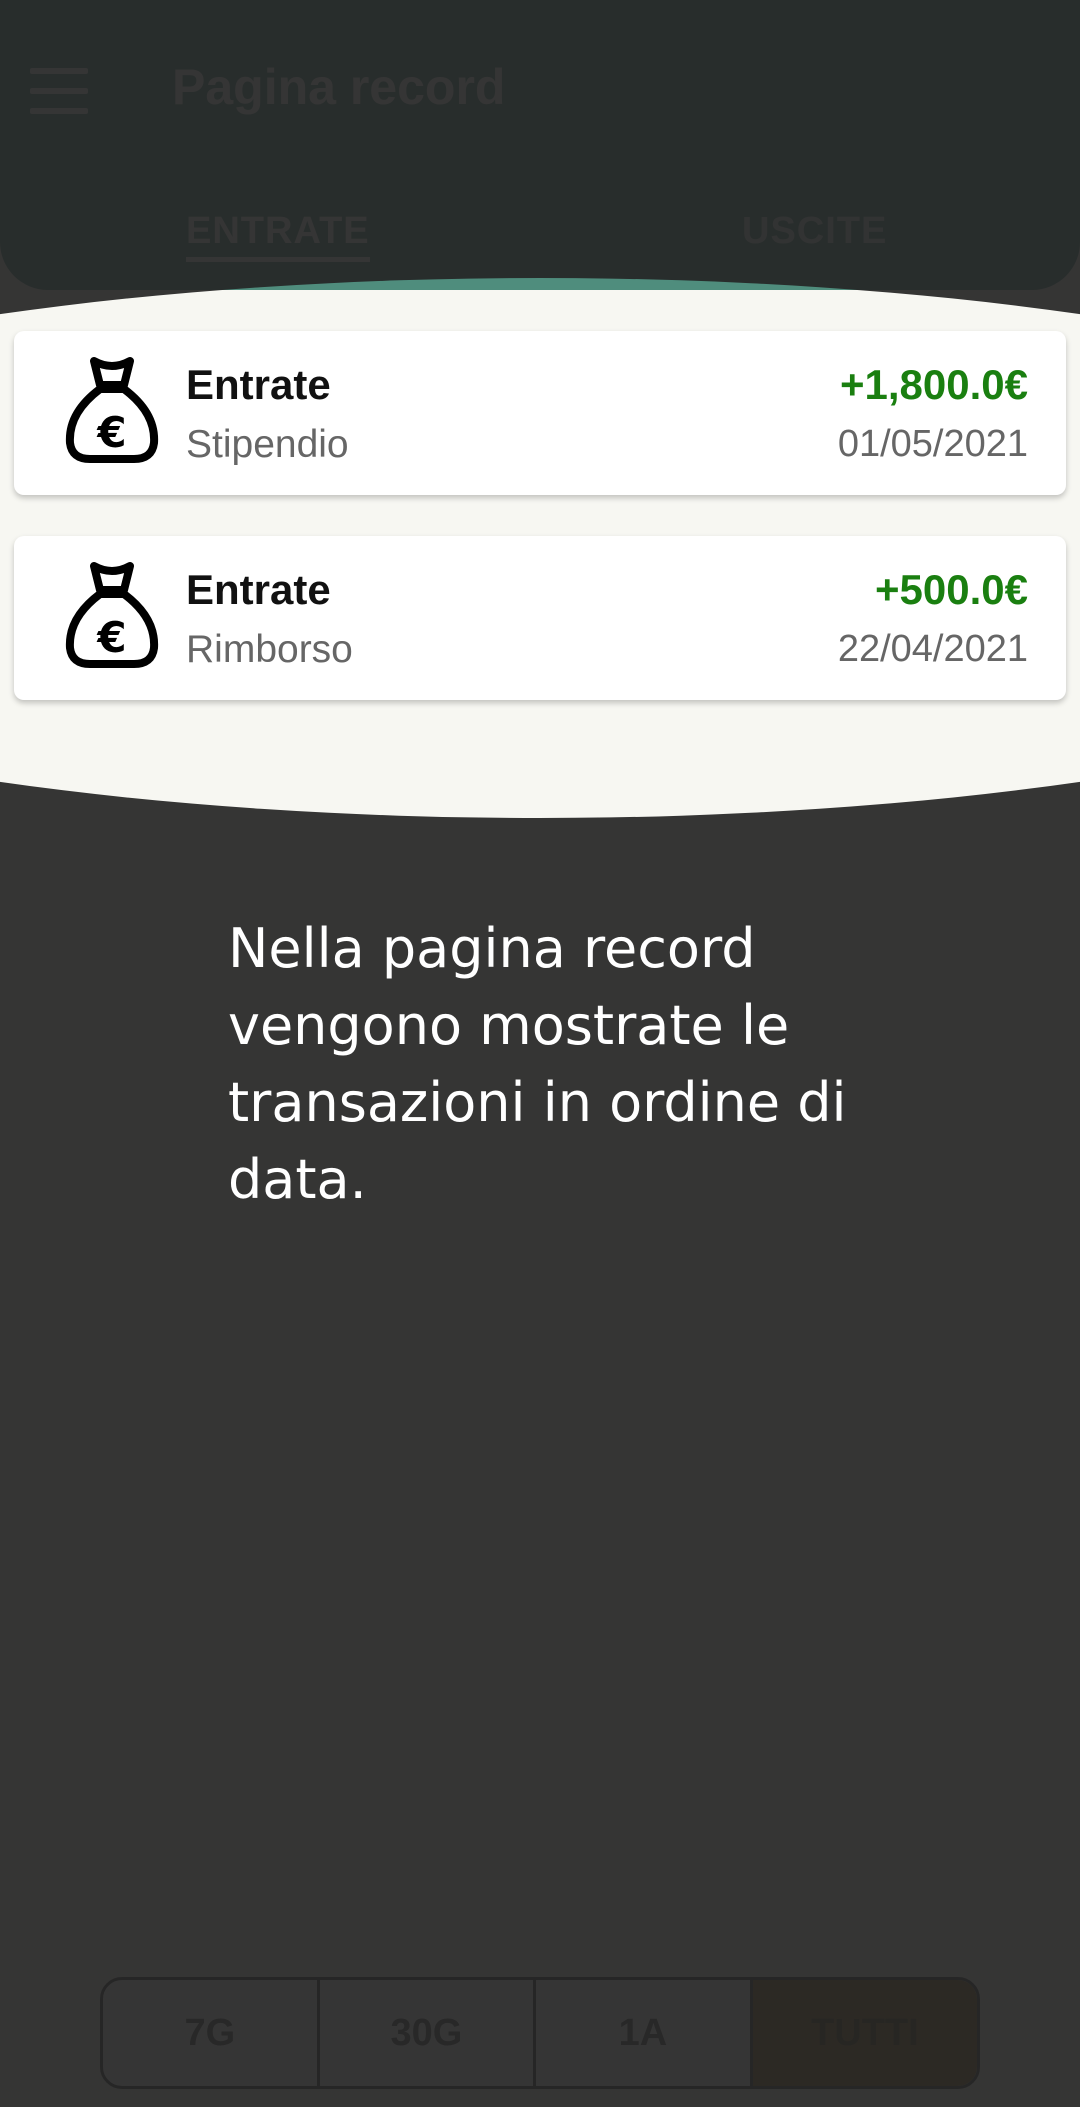 This screenshot has height=2107, width=1080. Describe the element at coordinates (540, 145) in the screenshot. I see `app-bar: Pagina record ENTRATE USCITE` at that location.